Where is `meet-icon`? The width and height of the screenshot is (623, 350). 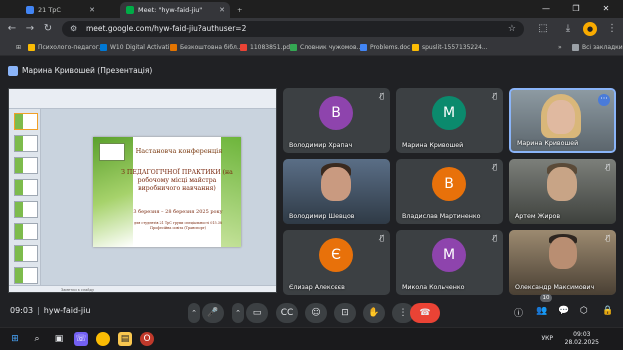
meet-icon is located at coordinates (130, 10).